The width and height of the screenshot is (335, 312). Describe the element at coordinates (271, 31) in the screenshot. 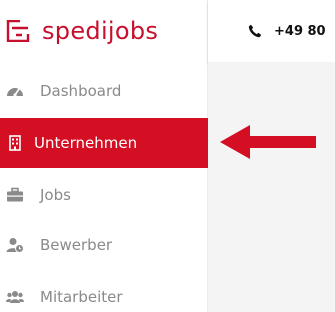

I see `topbar: +49 80` at that location.